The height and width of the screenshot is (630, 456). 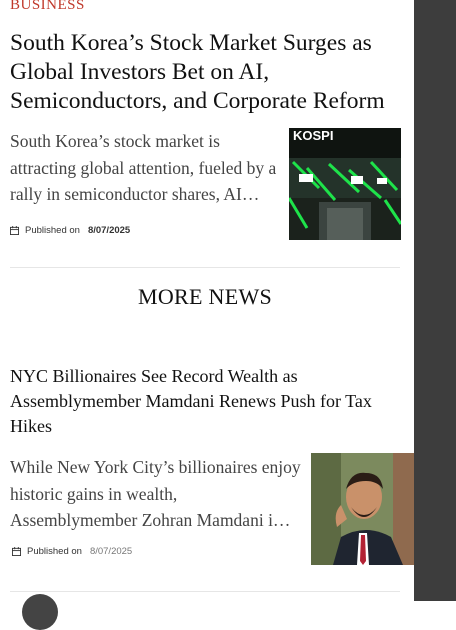 I want to click on stock-board-photo-icon: KOSPI, so click(x=345, y=184).